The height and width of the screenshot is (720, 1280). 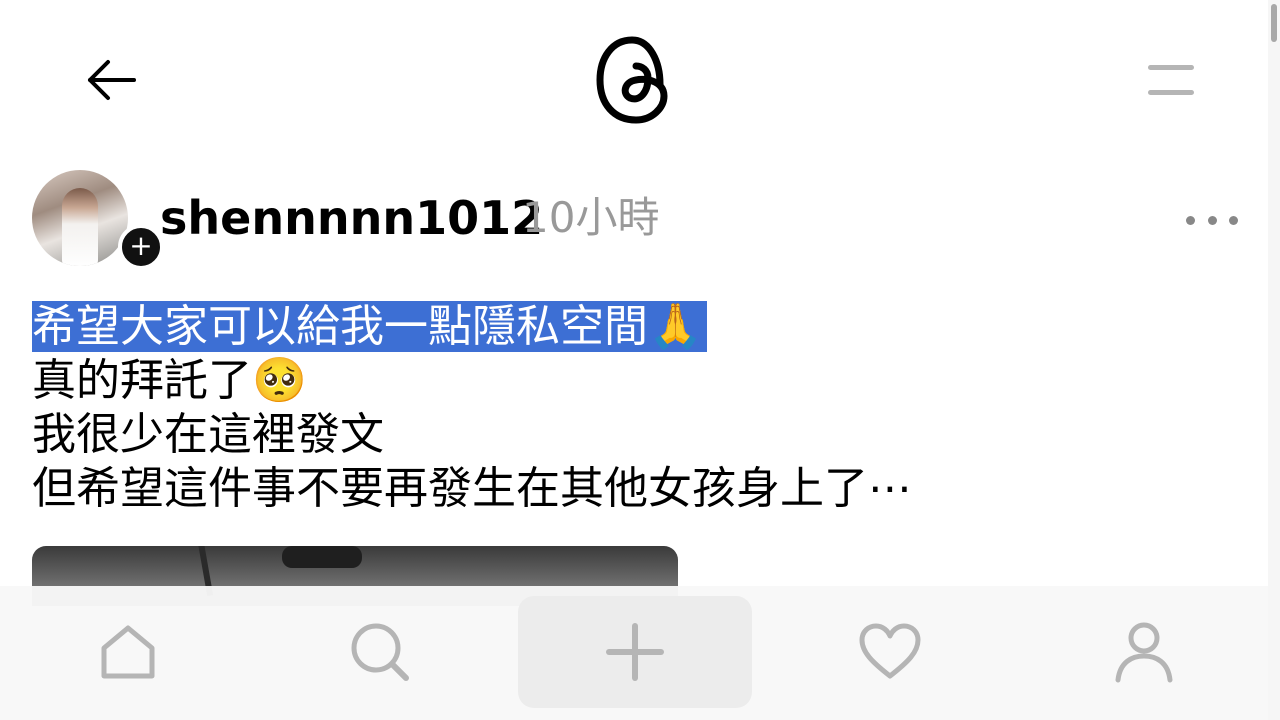 I want to click on nav-search, so click(x=380, y=652).